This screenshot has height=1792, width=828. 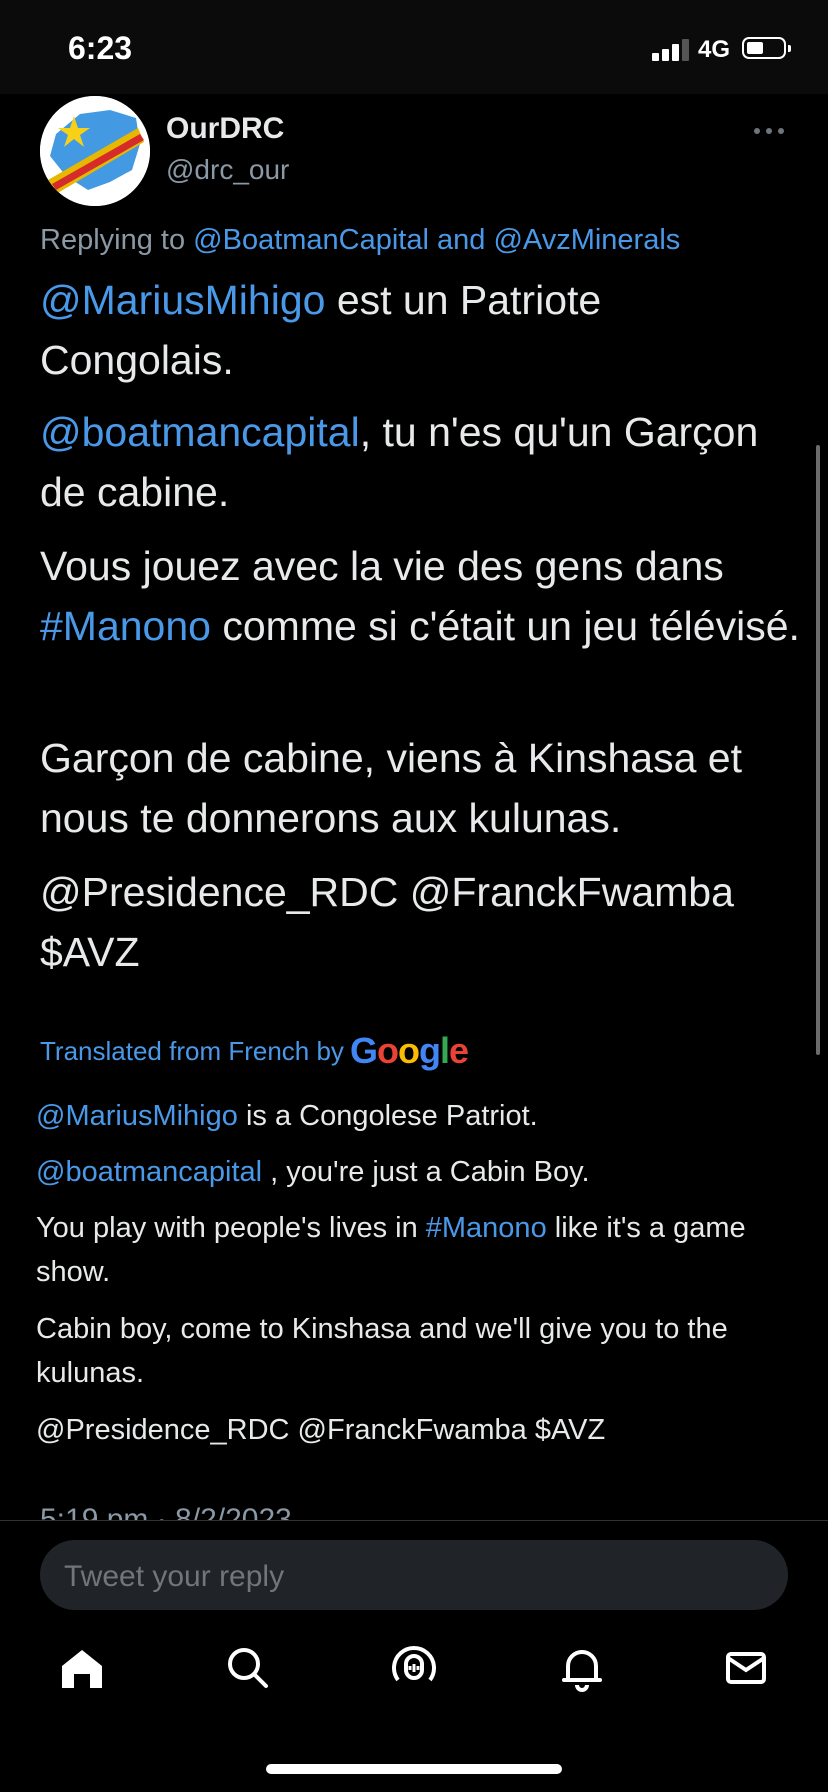 What do you see at coordinates (414, 1520) in the screenshot?
I see `divider` at bounding box center [414, 1520].